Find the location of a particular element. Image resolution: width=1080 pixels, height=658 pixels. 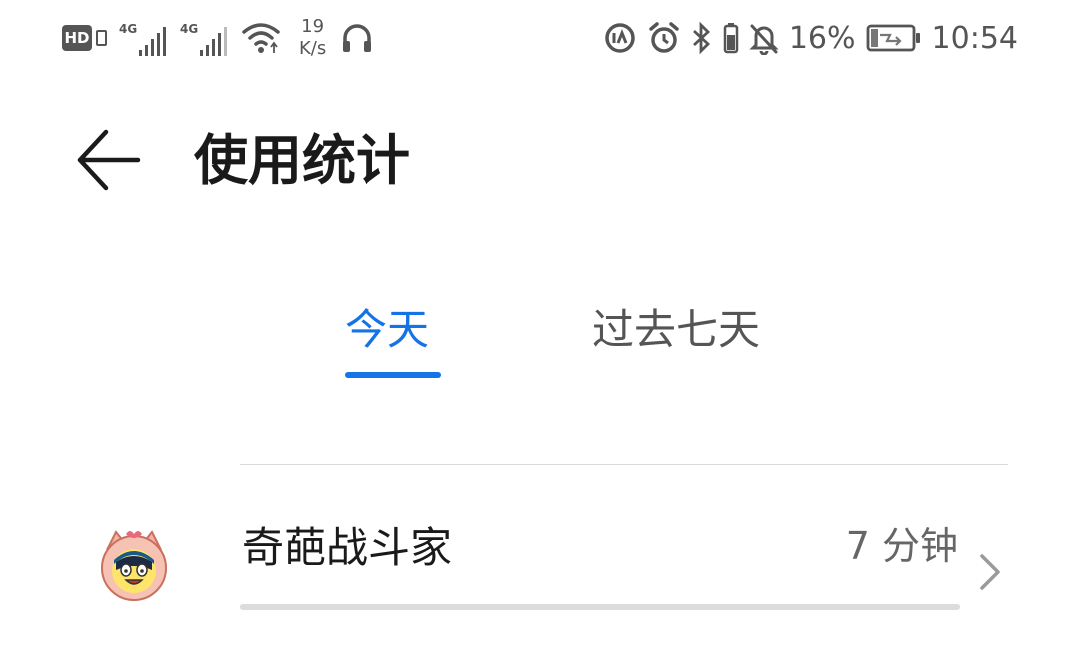

hd-icon: HD is located at coordinates (77, 38).